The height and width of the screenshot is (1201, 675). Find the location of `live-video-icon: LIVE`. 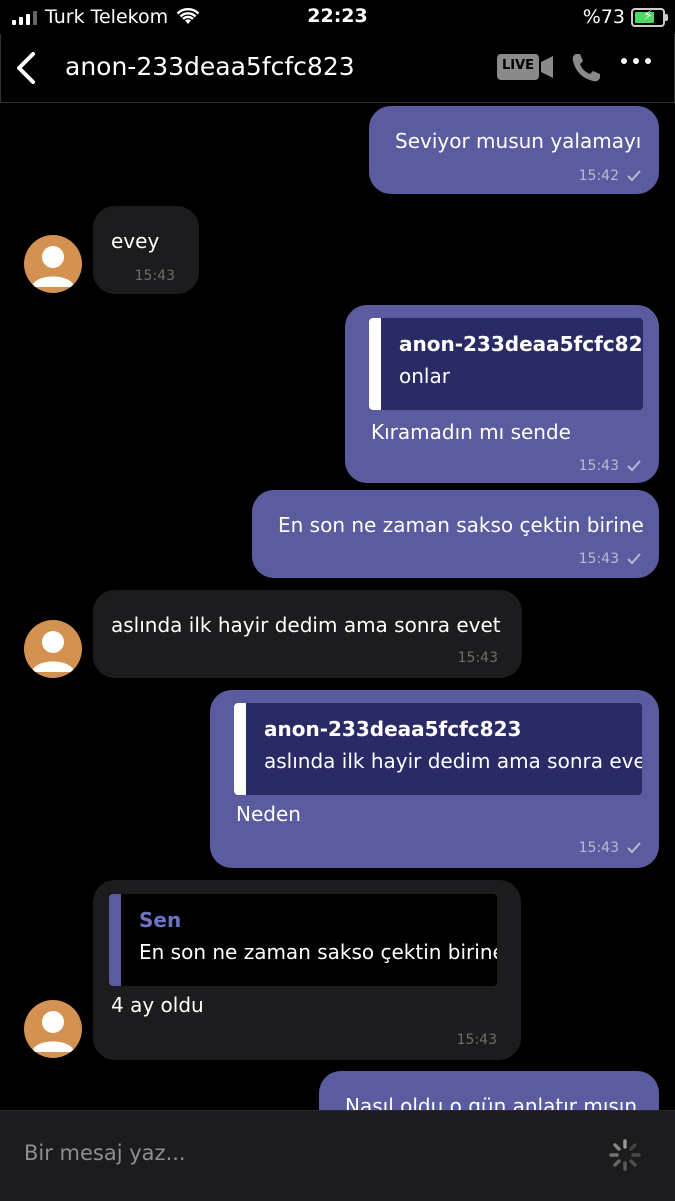

live-video-icon: LIVE is located at coordinates (525, 67).